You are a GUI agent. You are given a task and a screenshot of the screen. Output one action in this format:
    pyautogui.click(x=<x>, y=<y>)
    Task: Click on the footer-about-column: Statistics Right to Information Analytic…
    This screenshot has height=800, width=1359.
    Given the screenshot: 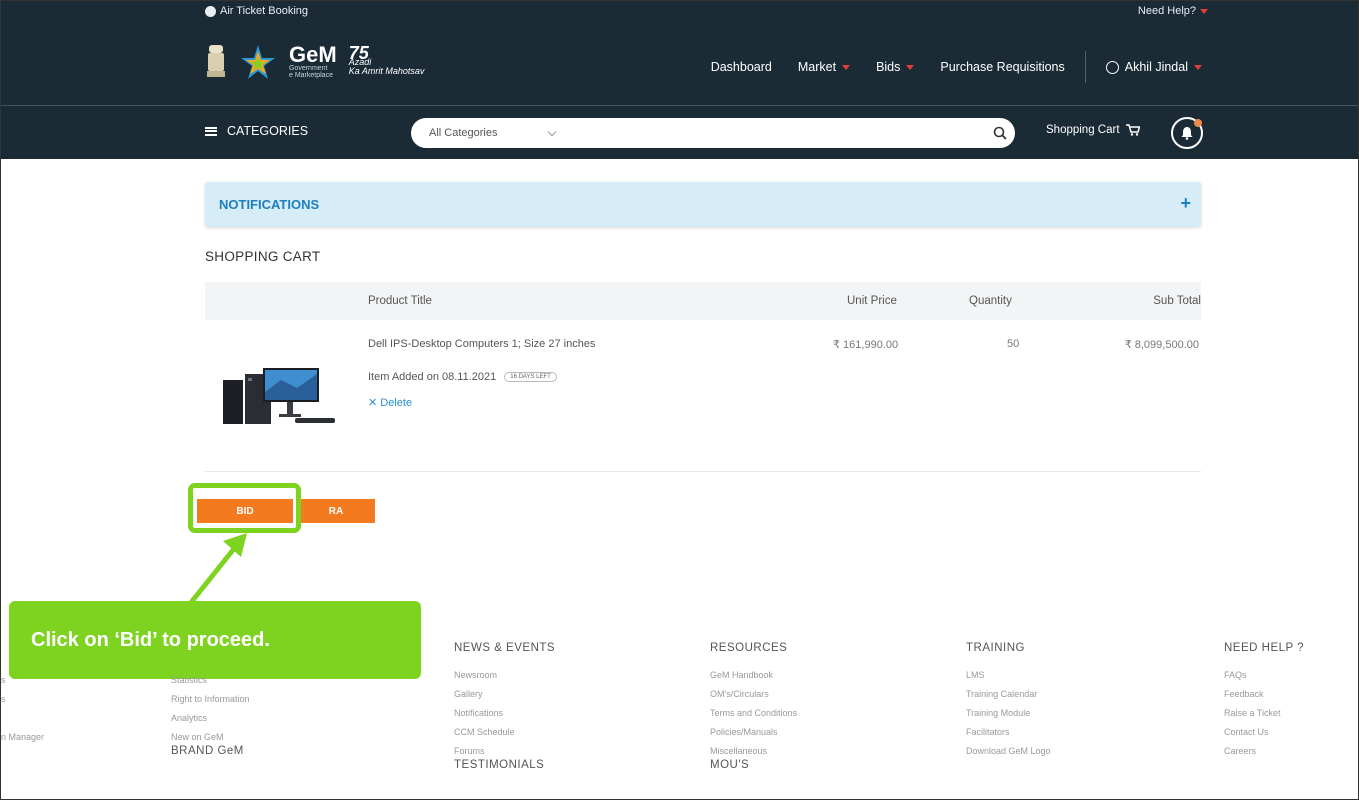 What is the action you would take?
    pyautogui.click(x=210, y=714)
    